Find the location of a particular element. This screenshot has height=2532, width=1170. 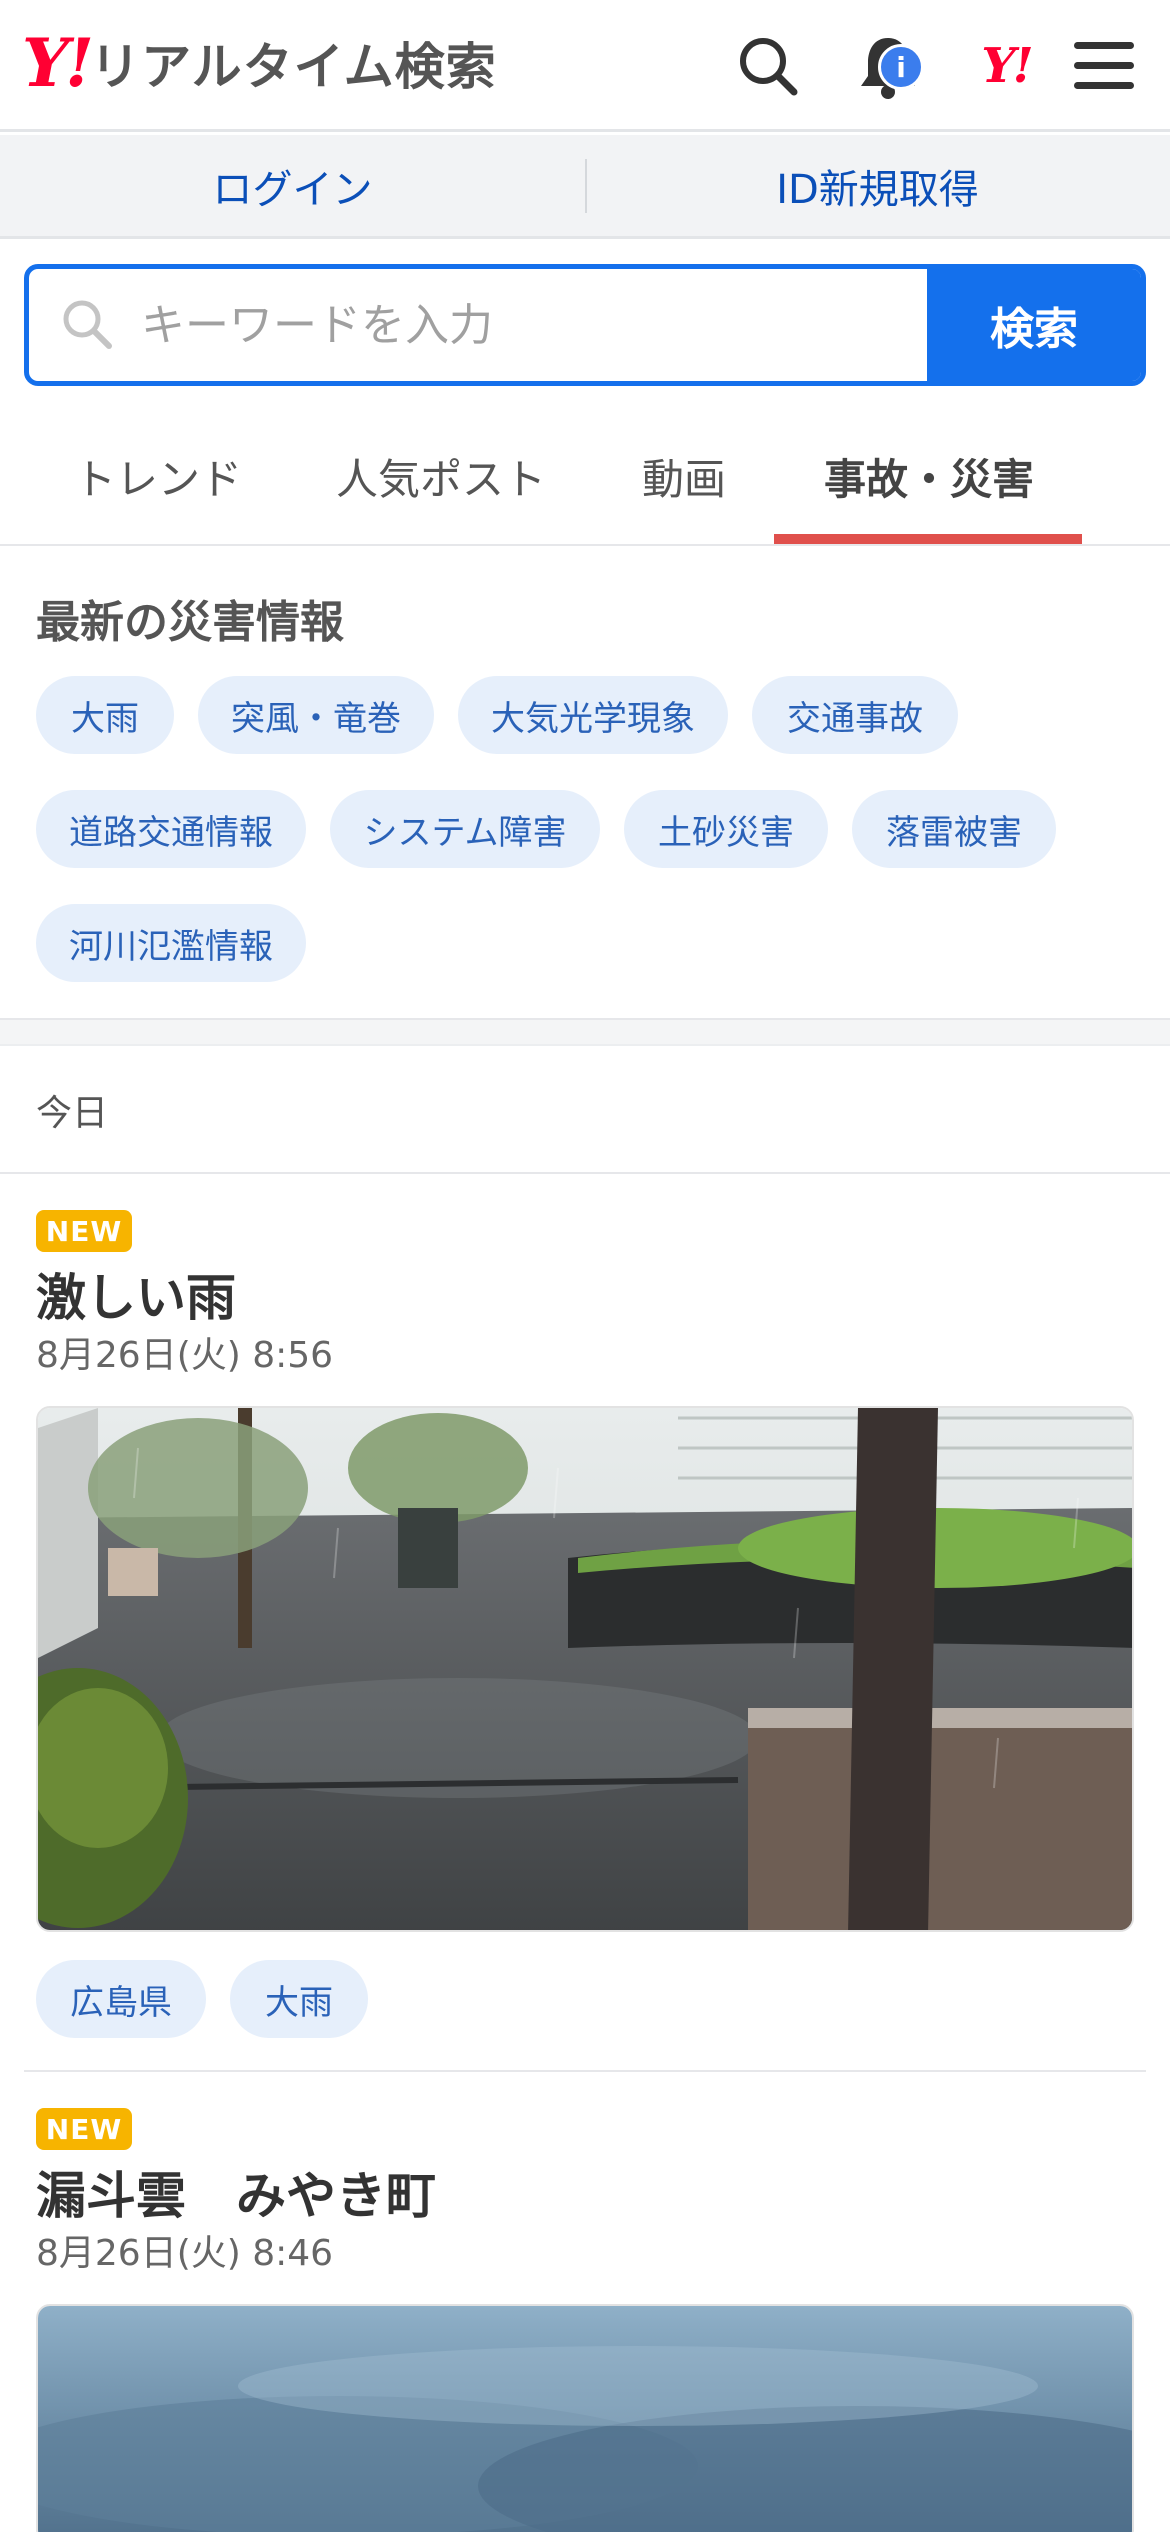

chip-gust-tornado: 突風・竜巻 is located at coordinates (316, 715).